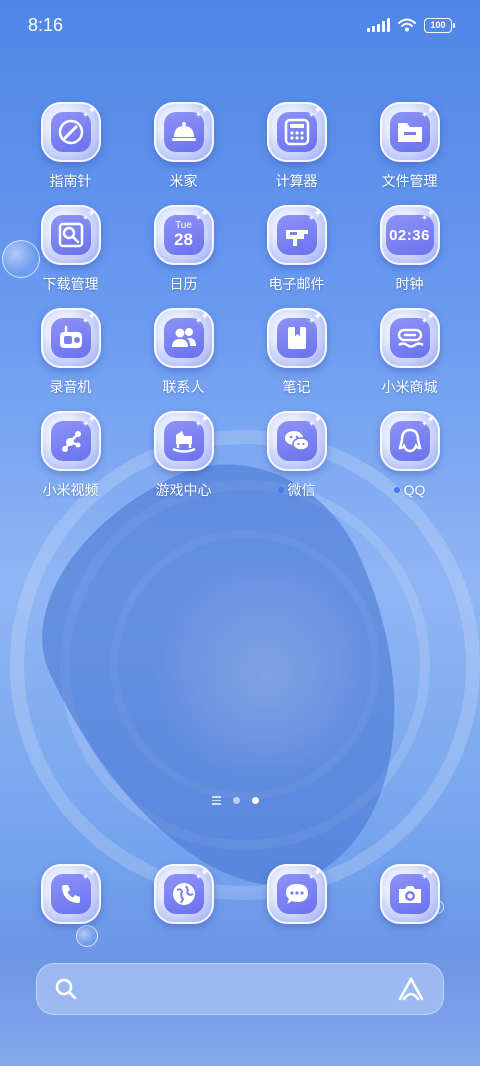 This screenshot has width=480, height=1066. I want to click on app-label: 录音机, so click(70, 387).